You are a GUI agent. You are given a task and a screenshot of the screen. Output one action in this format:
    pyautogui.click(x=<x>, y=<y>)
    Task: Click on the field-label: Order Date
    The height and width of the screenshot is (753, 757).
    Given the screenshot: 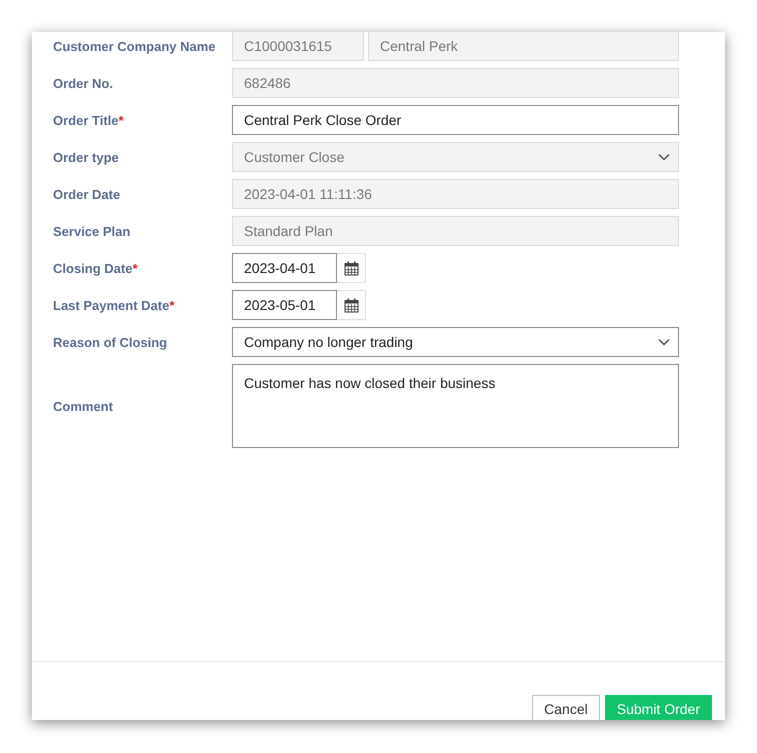 What is the action you would take?
    pyautogui.click(x=86, y=194)
    